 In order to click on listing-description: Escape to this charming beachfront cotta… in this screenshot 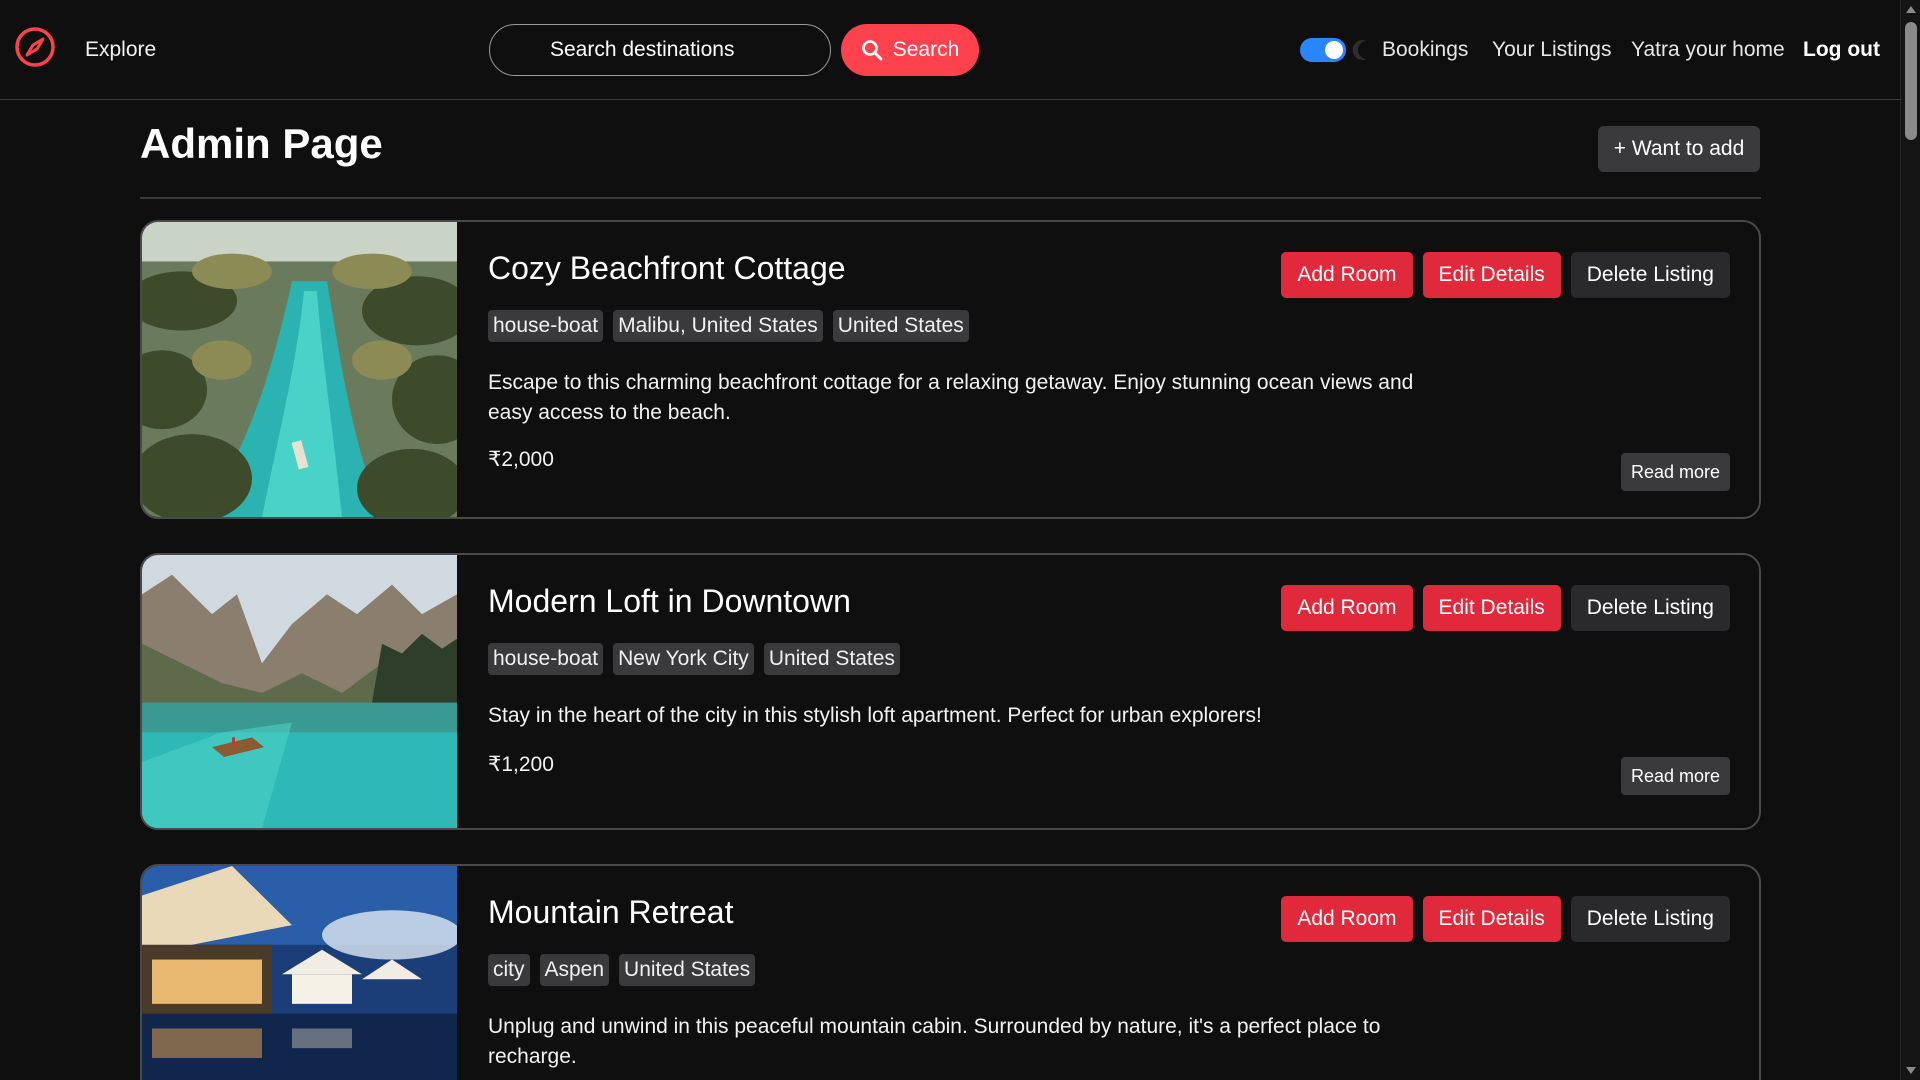, I will do `click(951, 397)`.